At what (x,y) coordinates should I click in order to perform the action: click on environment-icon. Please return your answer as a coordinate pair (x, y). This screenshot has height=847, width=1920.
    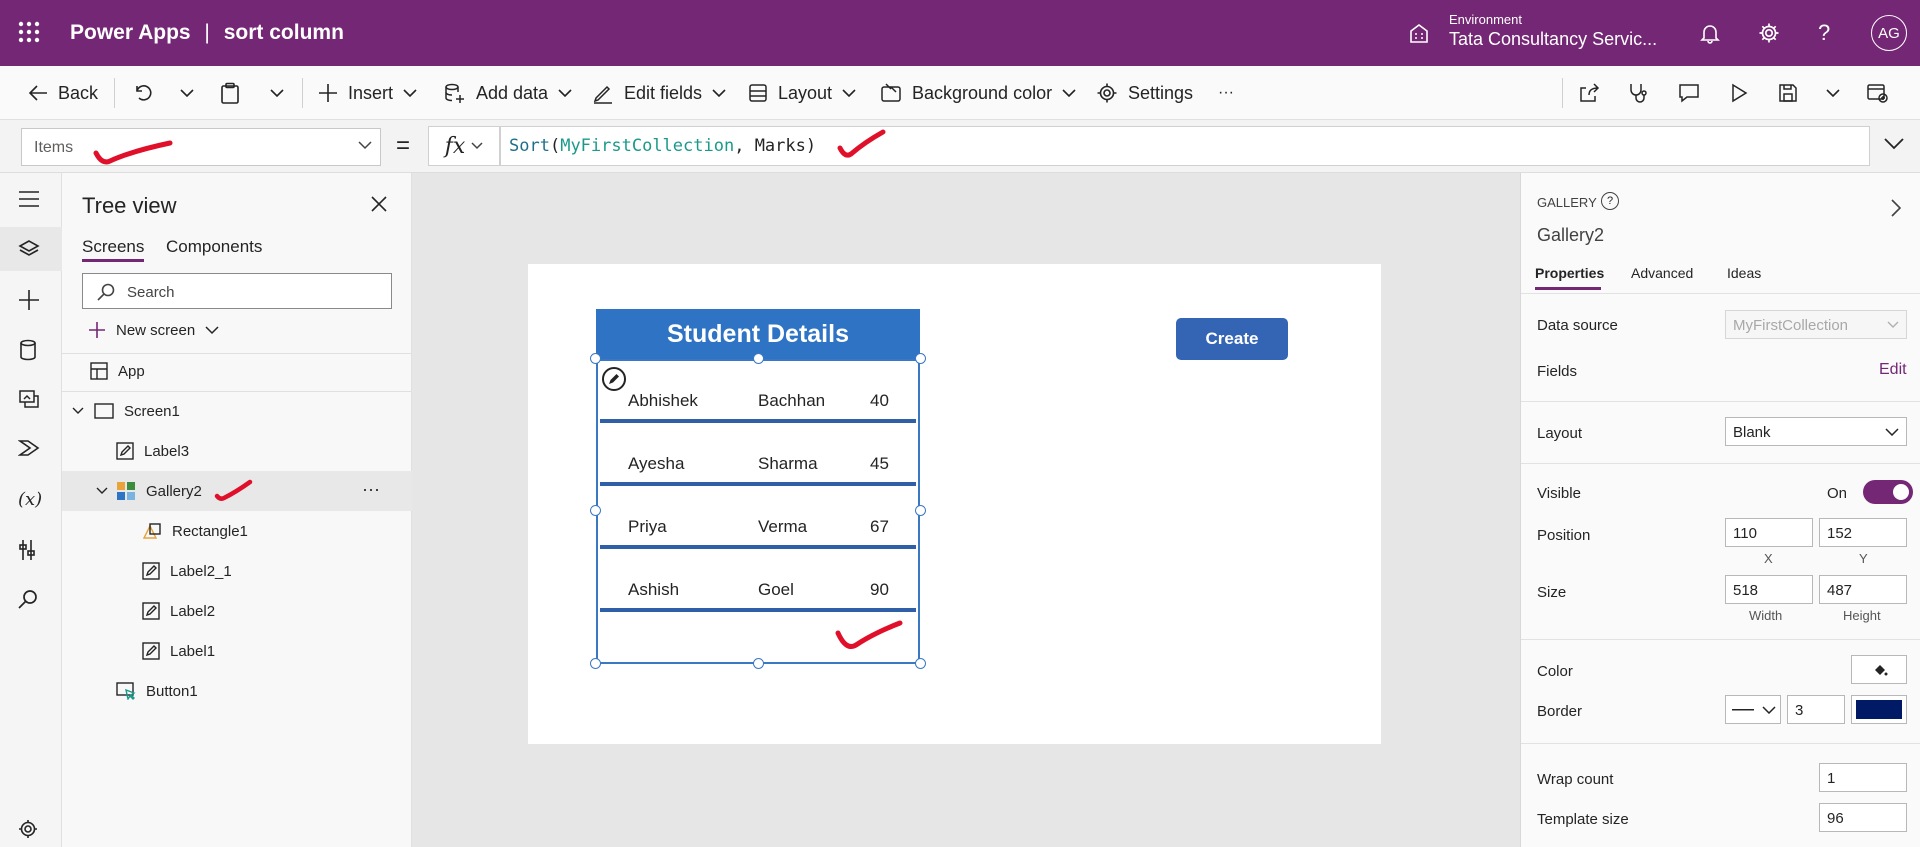
    Looking at the image, I should click on (1419, 33).